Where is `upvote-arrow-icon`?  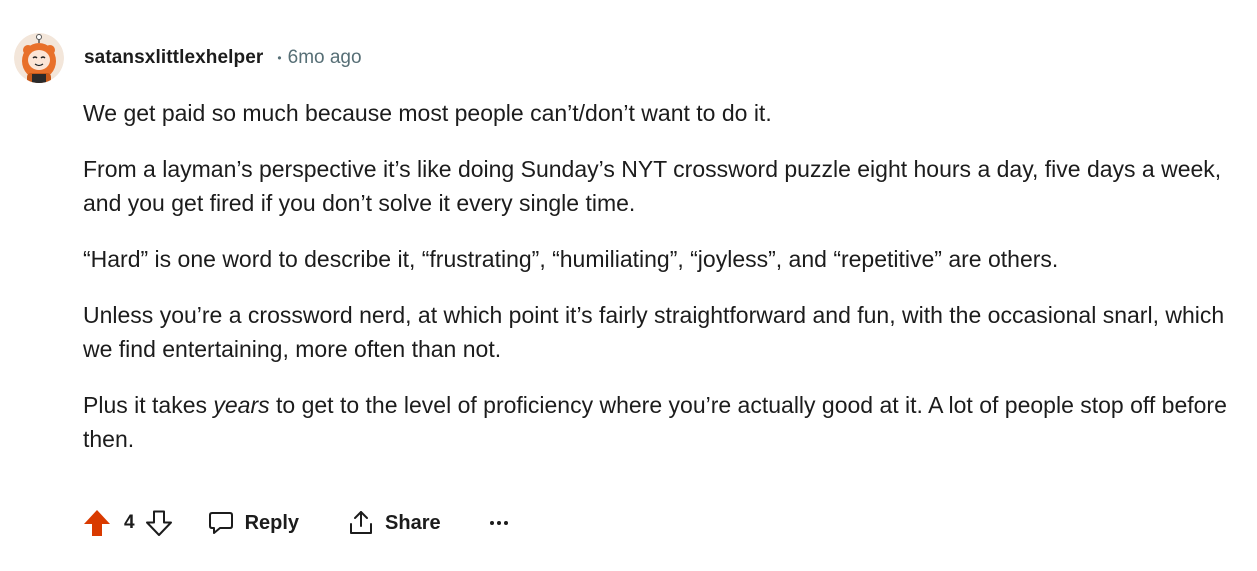 upvote-arrow-icon is located at coordinates (97, 523).